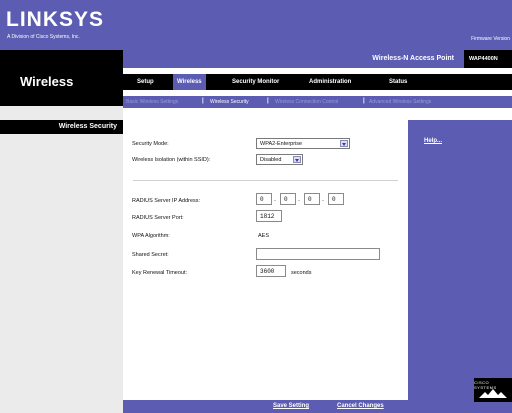 The height and width of the screenshot is (413, 512). I want to click on linksys-logo: LINKSYS, so click(55, 19).